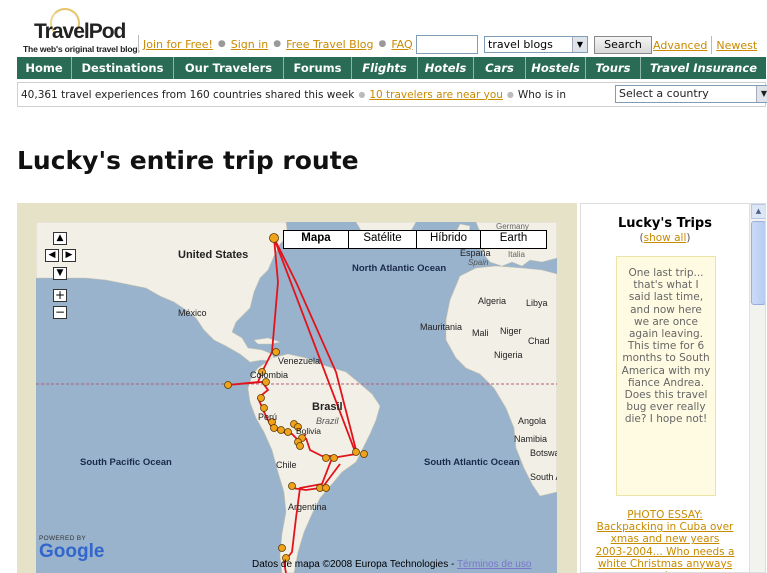 This screenshot has height=573, width=767. What do you see at coordinates (494, 564) in the screenshot?
I see `terms-link: Términos de uso` at bounding box center [494, 564].